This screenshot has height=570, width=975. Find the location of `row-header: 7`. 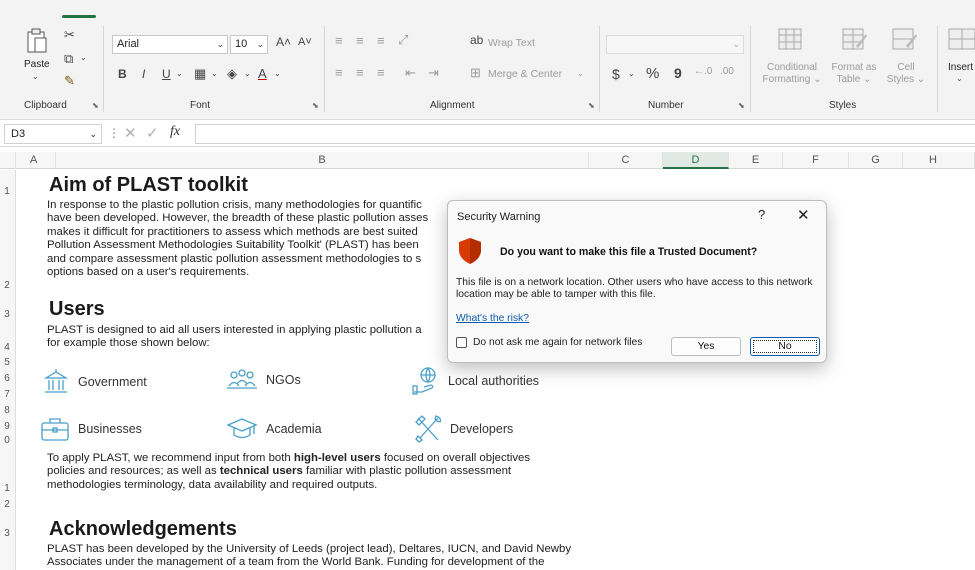

row-header: 7 is located at coordinates (7, 394).